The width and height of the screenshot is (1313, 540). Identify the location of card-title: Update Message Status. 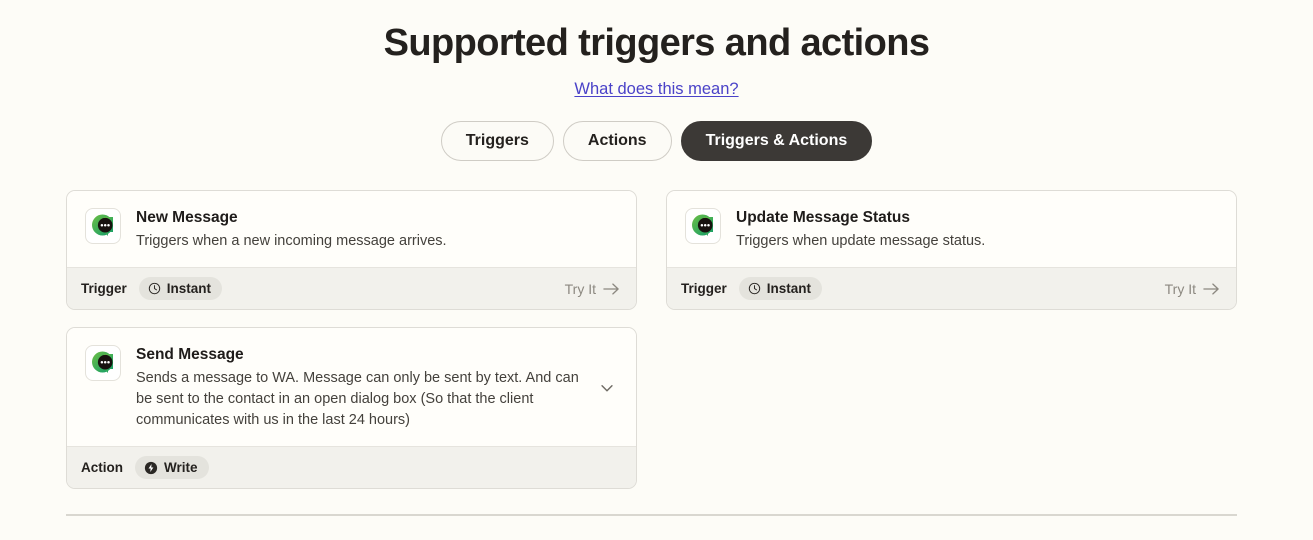
(823, 217).